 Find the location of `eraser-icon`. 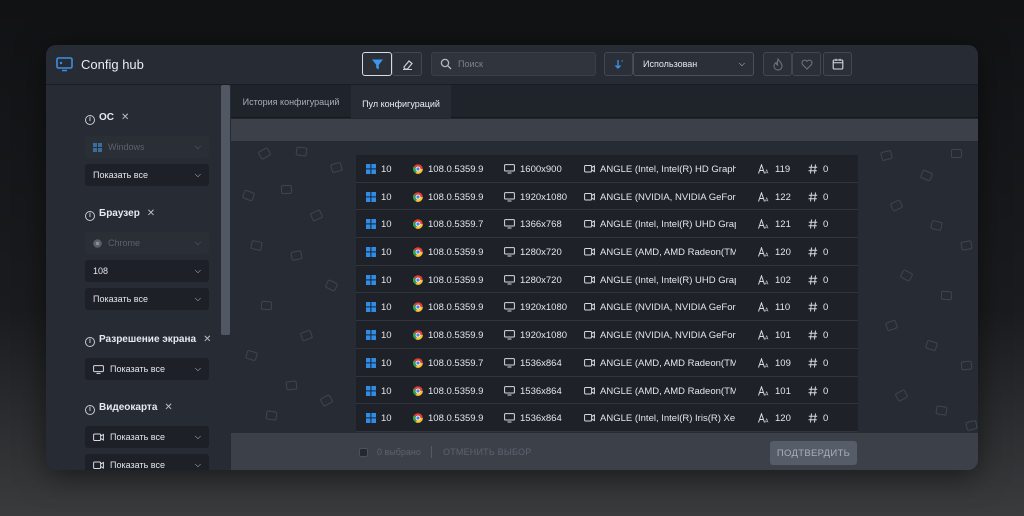

eraser-icon is located at coordinates (407, 64).